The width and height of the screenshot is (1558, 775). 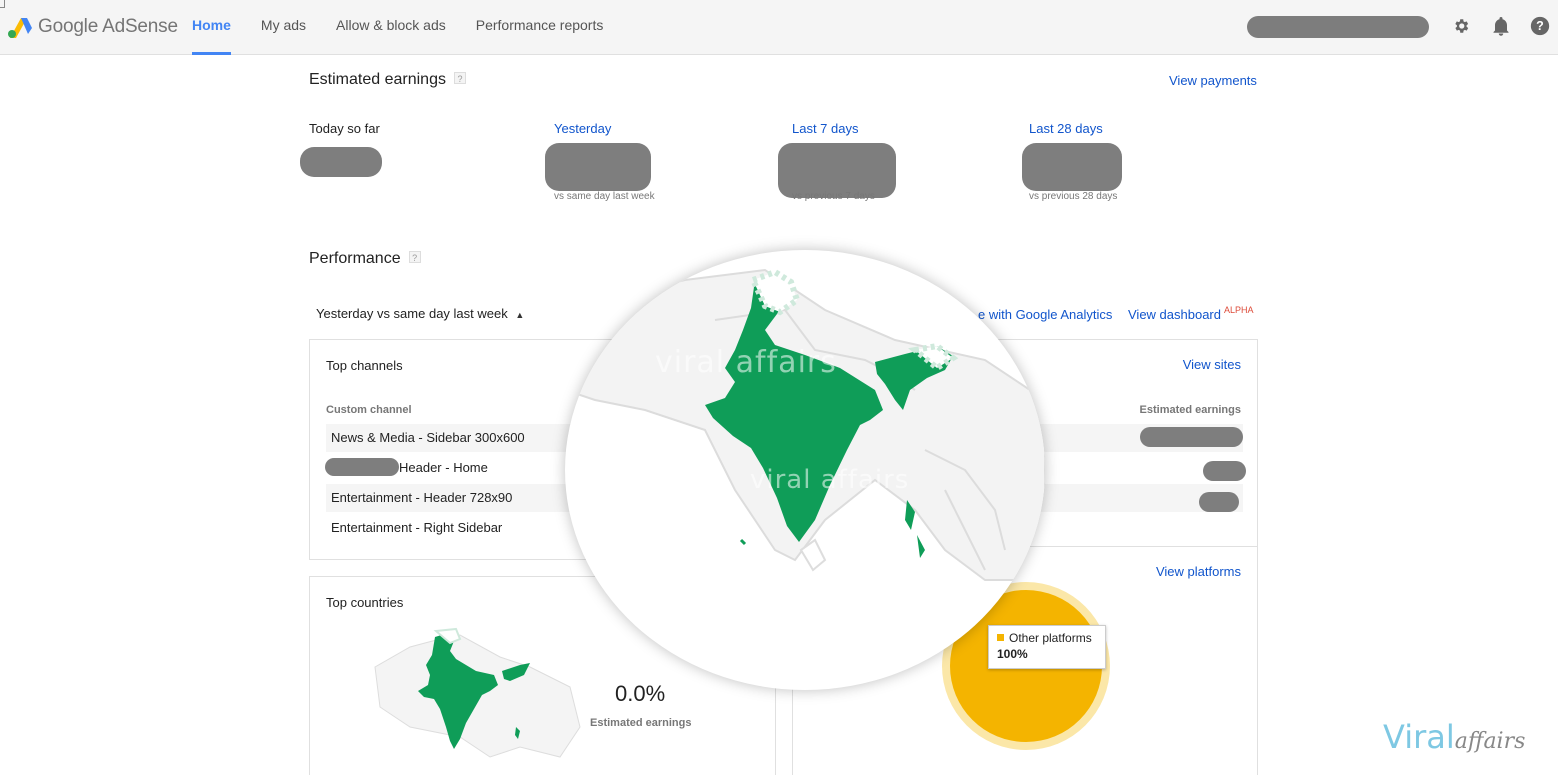 I want to click on date-range-value: Yesterday vs same day last week, so click(x=412, y=313).